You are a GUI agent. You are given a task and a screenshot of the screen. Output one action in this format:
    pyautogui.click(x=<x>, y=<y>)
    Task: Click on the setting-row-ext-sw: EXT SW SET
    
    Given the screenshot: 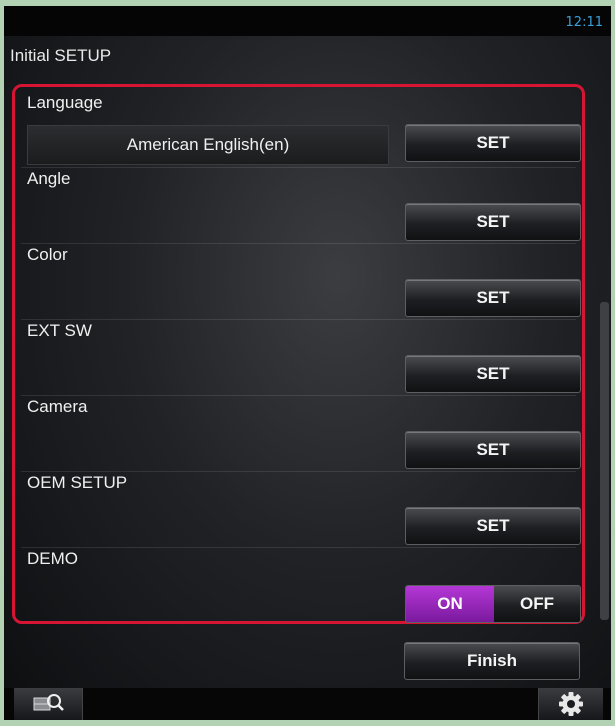 What is the action you would take?
    pyautogui.click(x=301, y=357)
    